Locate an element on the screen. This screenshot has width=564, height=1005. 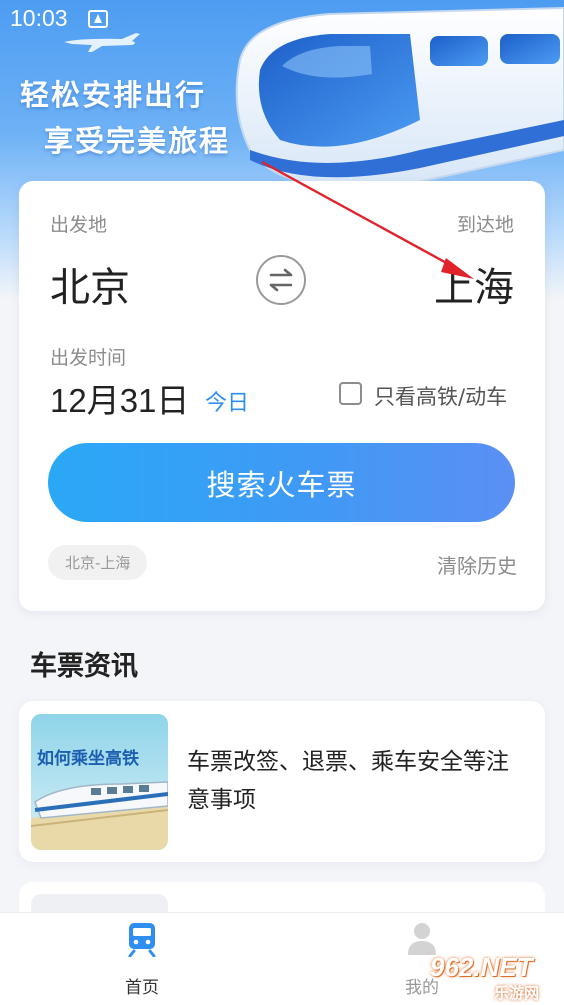
slogan-line-1: 轻松安排出行 is located at coordinates (113, 95).